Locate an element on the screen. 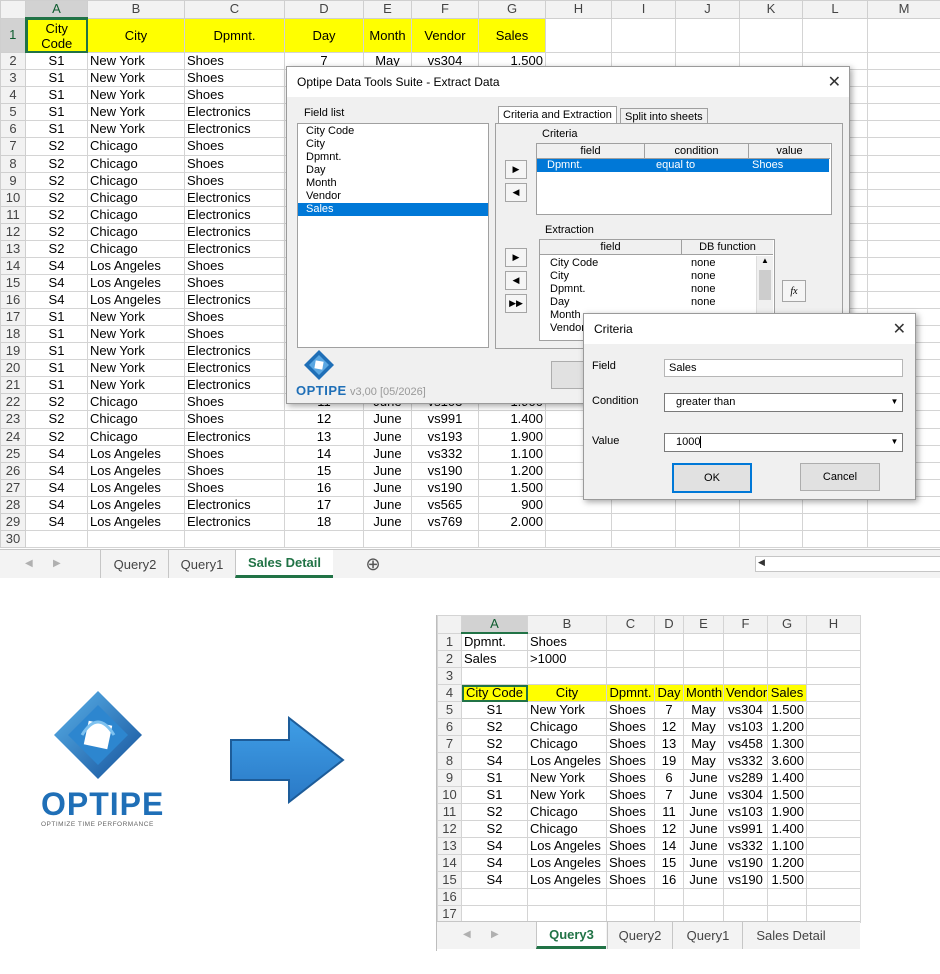 This screenshot has height=974, width=940. cell: 13 is located at coordinates (324, 436).